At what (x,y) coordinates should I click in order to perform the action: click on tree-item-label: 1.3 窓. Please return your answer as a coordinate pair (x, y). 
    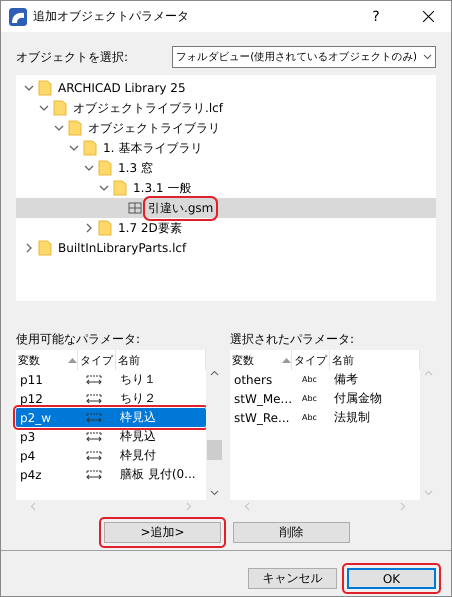
    Looking at the image, I should click on (135, 168).